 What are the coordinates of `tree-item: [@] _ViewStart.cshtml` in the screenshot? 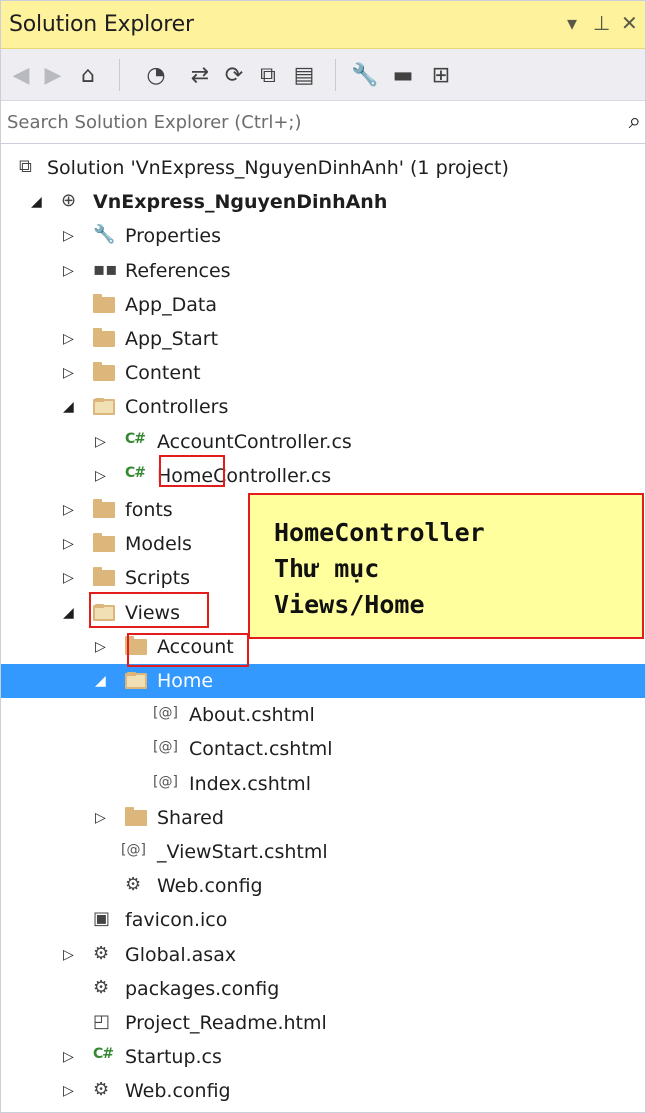 It's located at (323, 852).